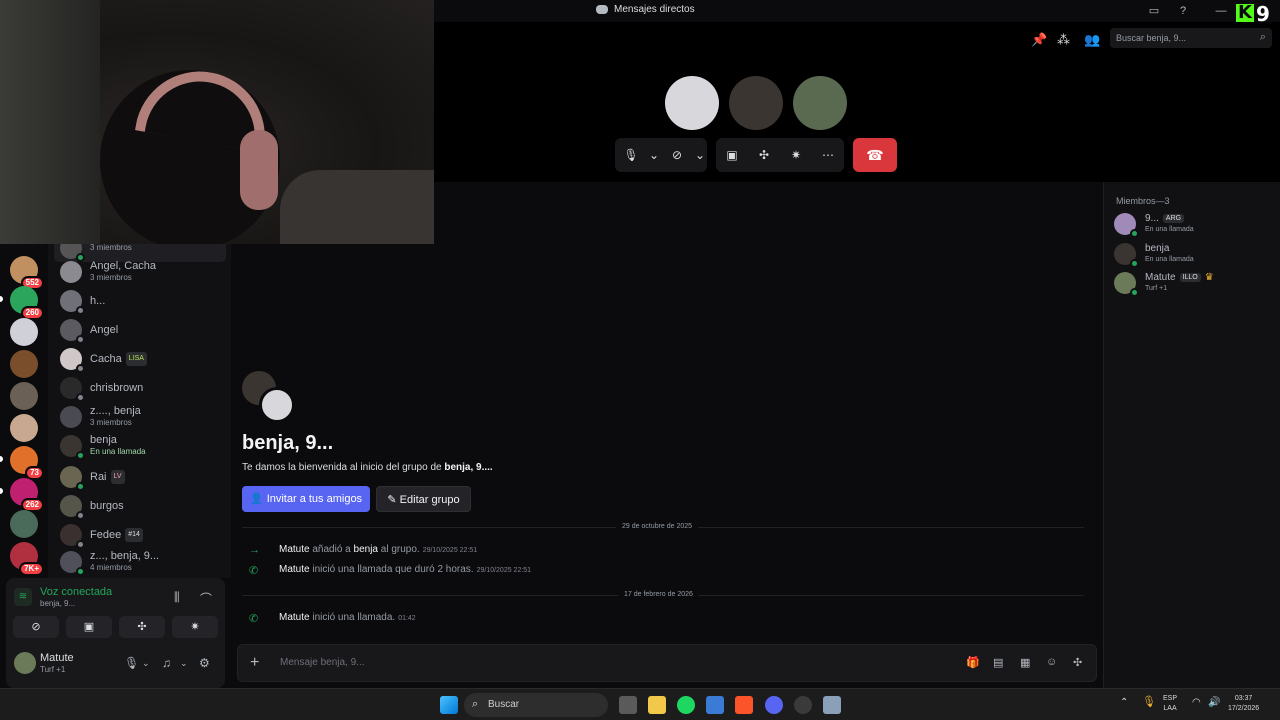 This screenshot has height=720, width=1280. I want to click on settings-icon, so click(832, 705).